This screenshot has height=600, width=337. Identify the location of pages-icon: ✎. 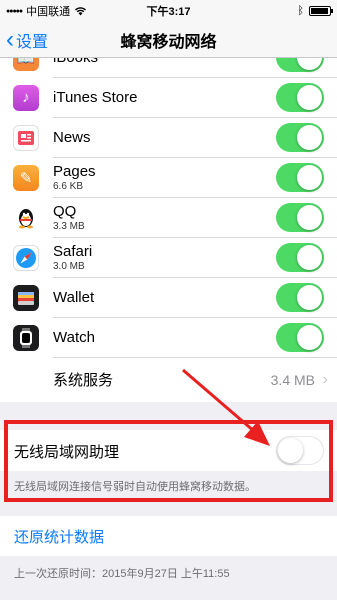
(26, 177).